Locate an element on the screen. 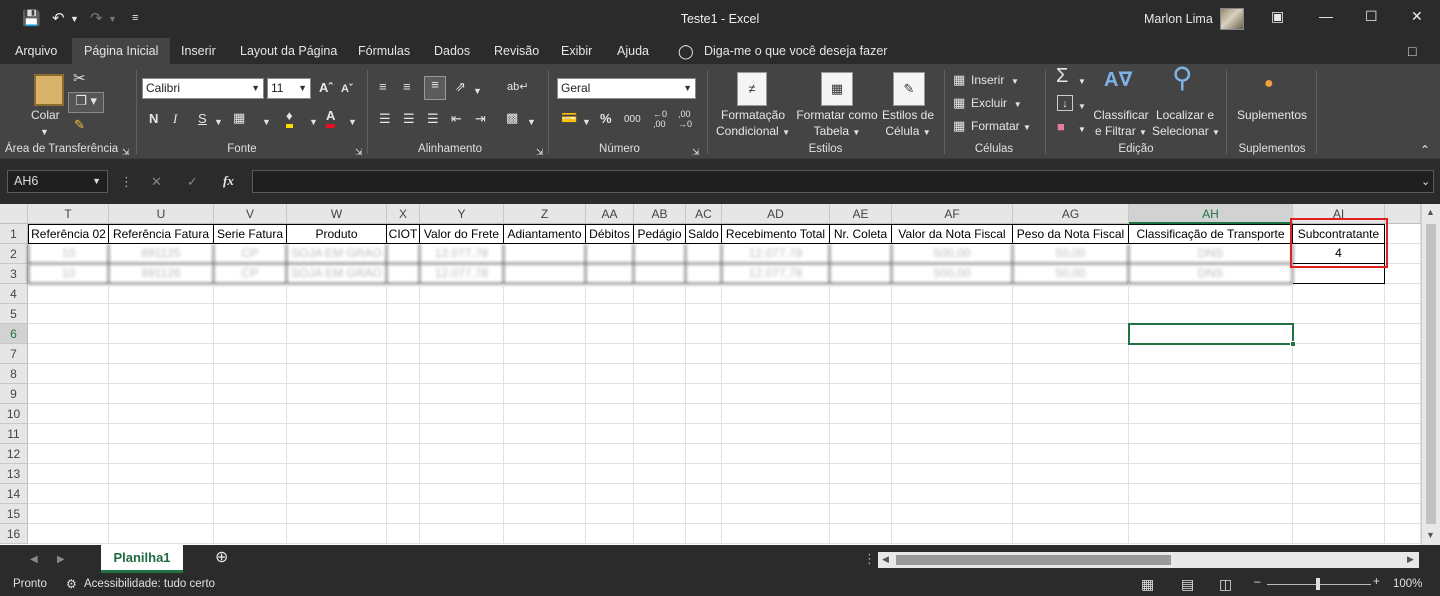  row-header: 2 is located at coordinates (14, 254).